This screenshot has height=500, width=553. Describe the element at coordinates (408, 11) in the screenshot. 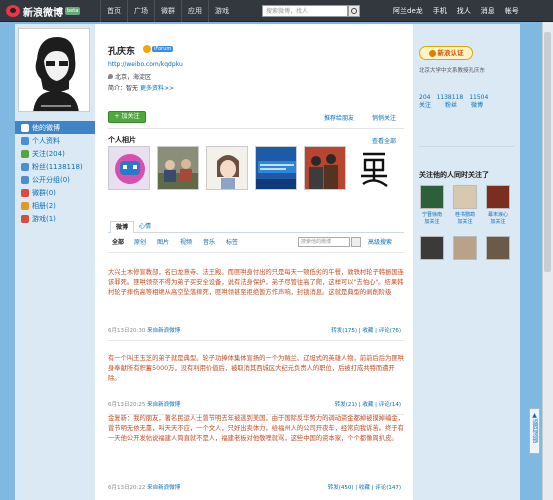

I see `user-name-link: 阿兰de龙` at that location.